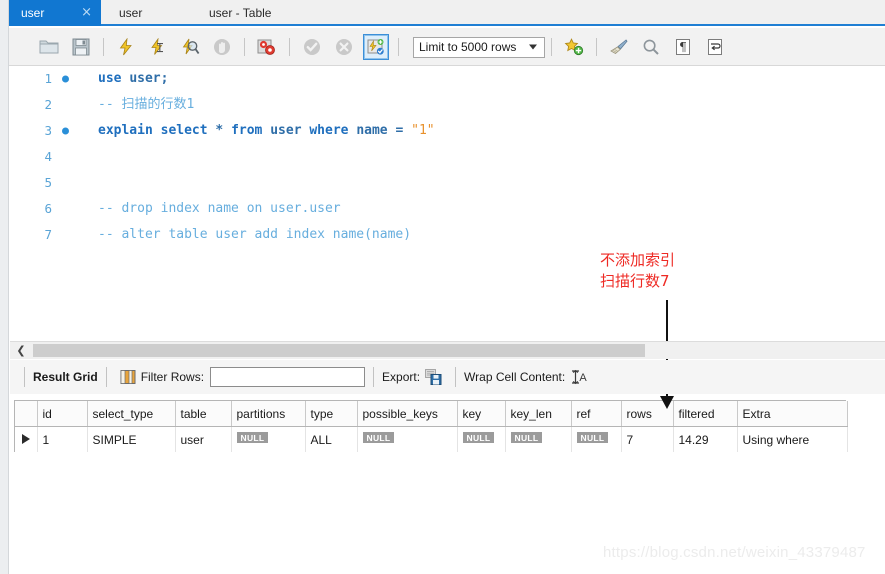 This screenshot has height=574, width=885. What do you see at coordinates (110, 78) in the screenshot?
I see `code-token: use` at bounding box center [110, 78].